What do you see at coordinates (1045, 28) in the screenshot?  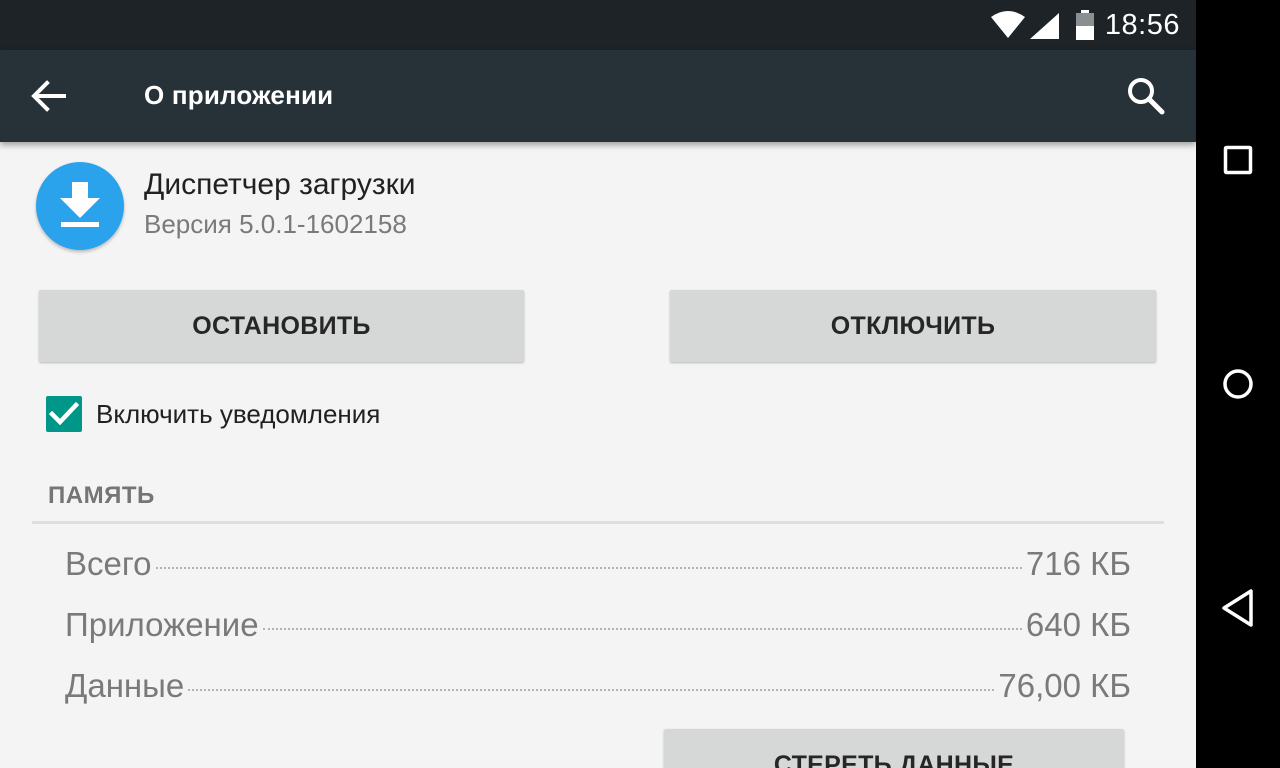 I see `signal-icon` at bounding box center [1045, 28].